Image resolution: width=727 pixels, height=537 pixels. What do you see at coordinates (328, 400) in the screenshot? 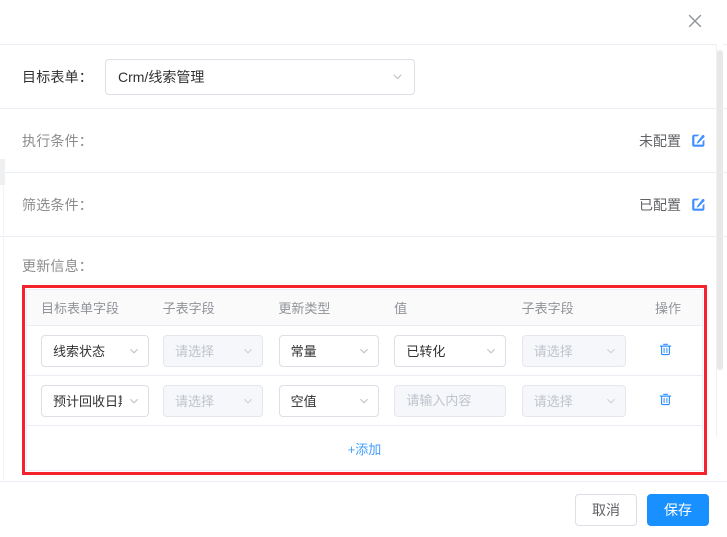
I see `update-type-select: 空值` at bounding box center [328, 400].